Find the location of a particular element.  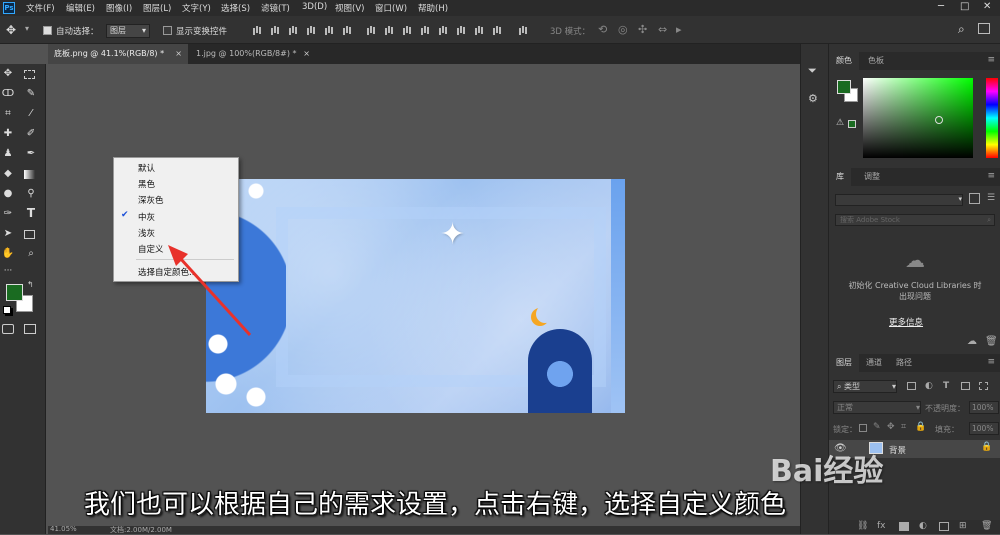

ctx-item-dark-gray: 深灰色 is located at coordinates (151, 200).